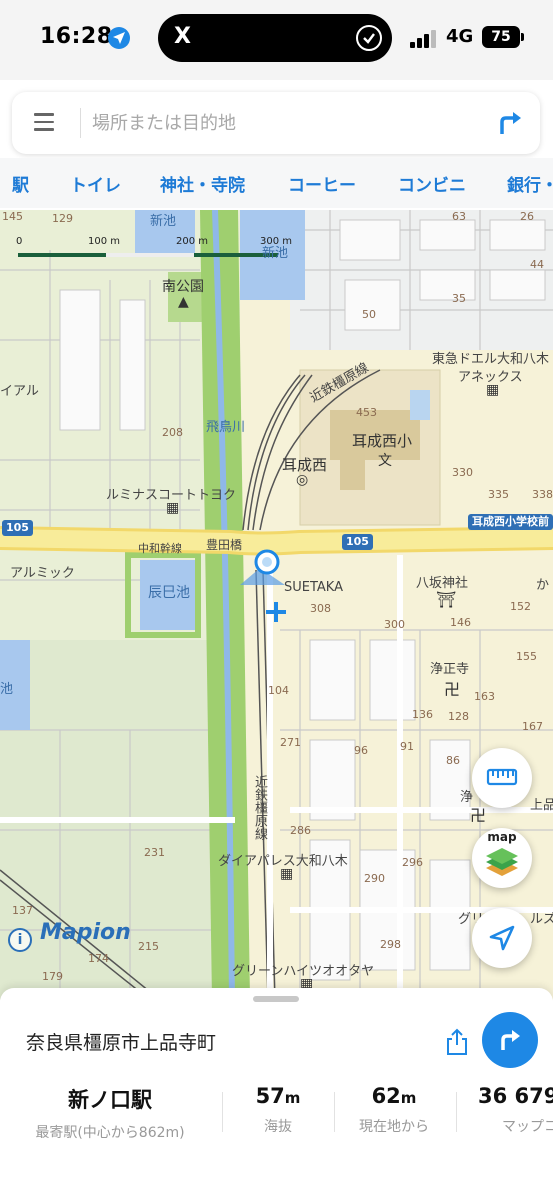  Describe the element at coordinates (458, 716) in the screenshot. I see `lot-number: 128` at that location.